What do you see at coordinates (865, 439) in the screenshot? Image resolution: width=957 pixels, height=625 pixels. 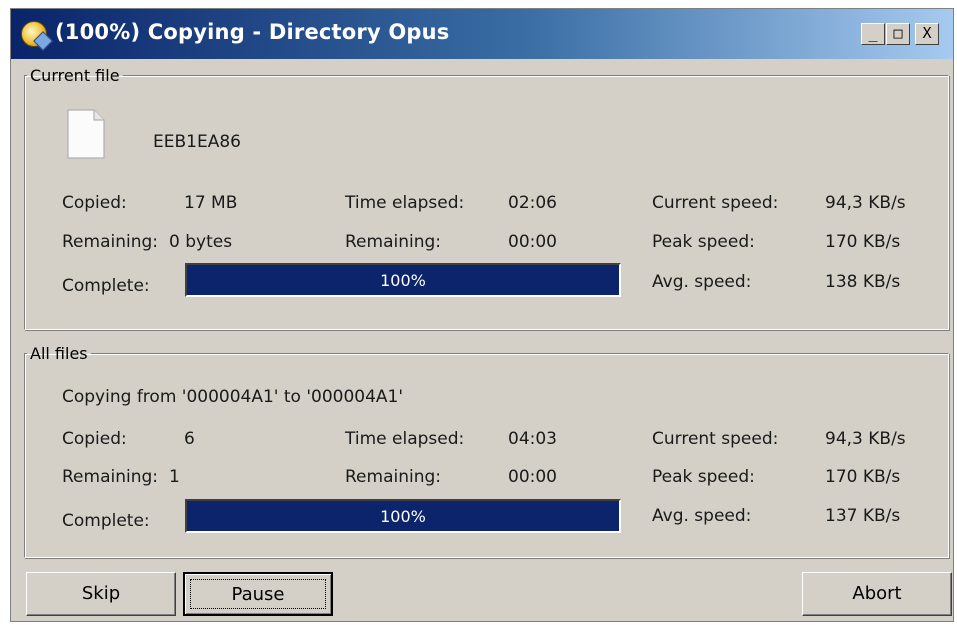 I see `all-current-speed-value: 94,3 KB/s` at bounding box center [865, 439].